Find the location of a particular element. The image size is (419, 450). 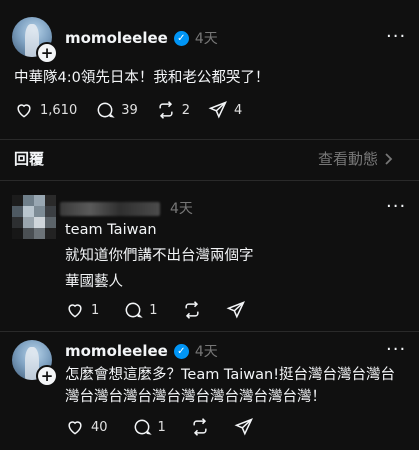

repost-button: 2 is located at coordinates (173, 110).